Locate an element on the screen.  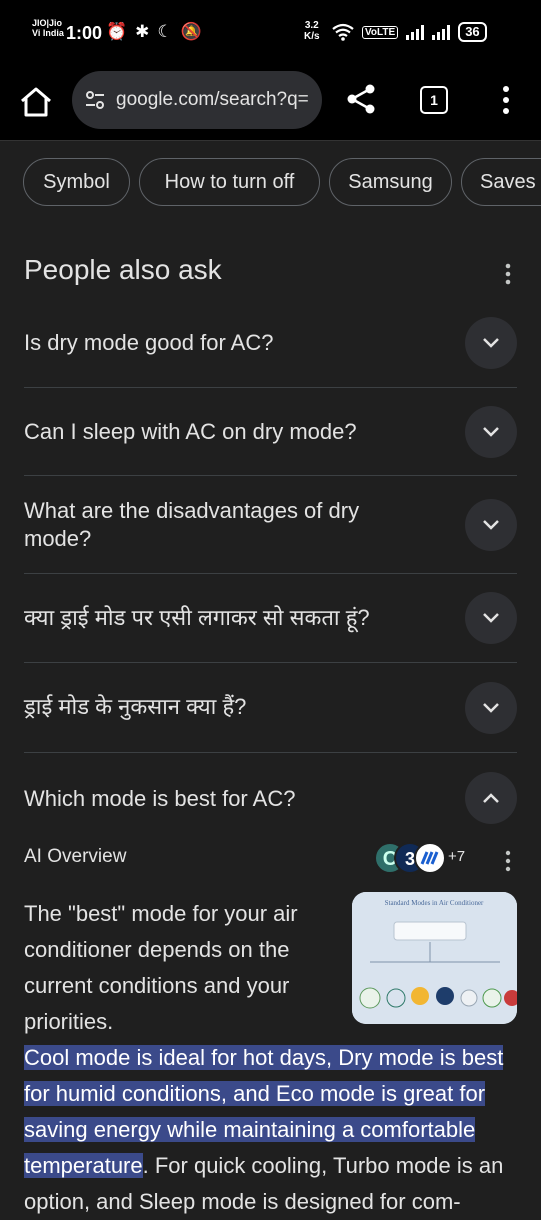
wifi-icon is located at coordinates (343, 32).